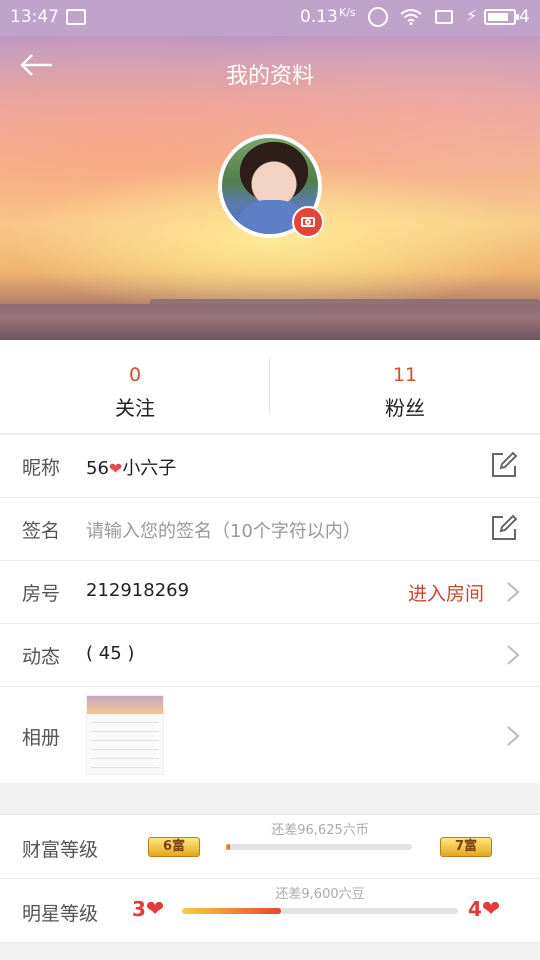 The width and height of the screenshot is (540, 960). I want to click on network-speed-unit: K/s, so click(347, 12).